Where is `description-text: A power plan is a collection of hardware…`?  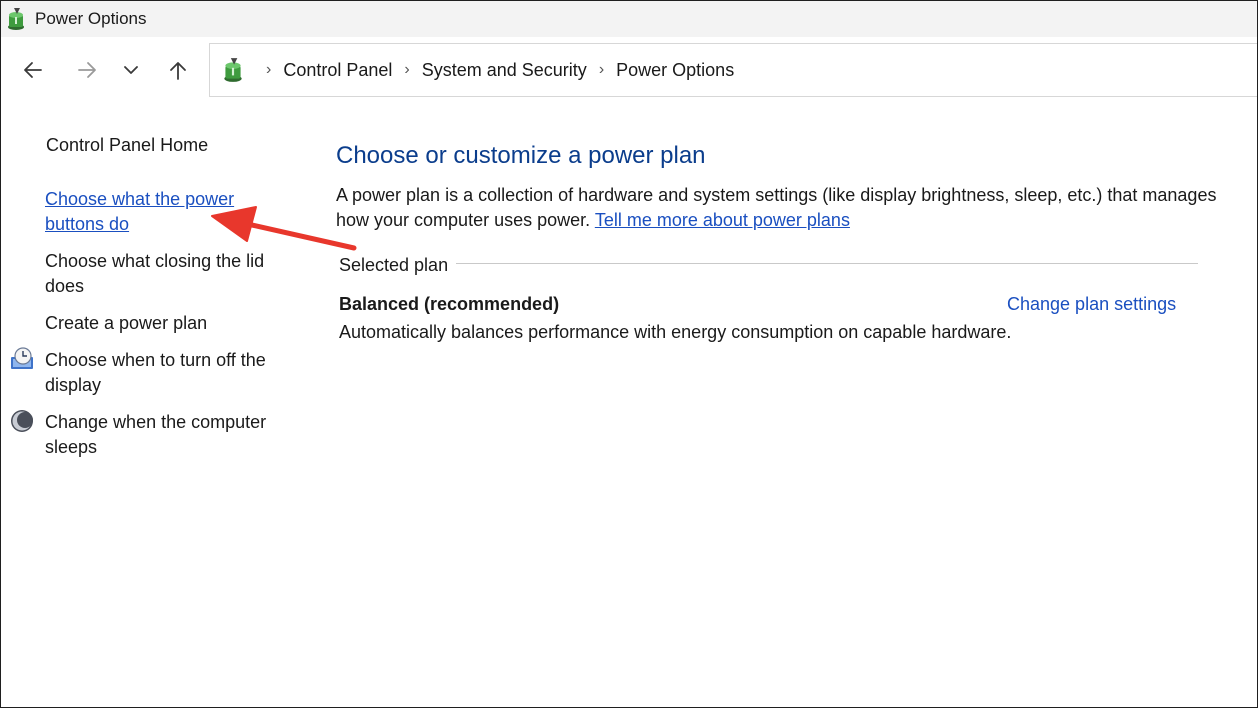
description-text: A power plan is a collection of hardware… is located at coordinates (776, 195).